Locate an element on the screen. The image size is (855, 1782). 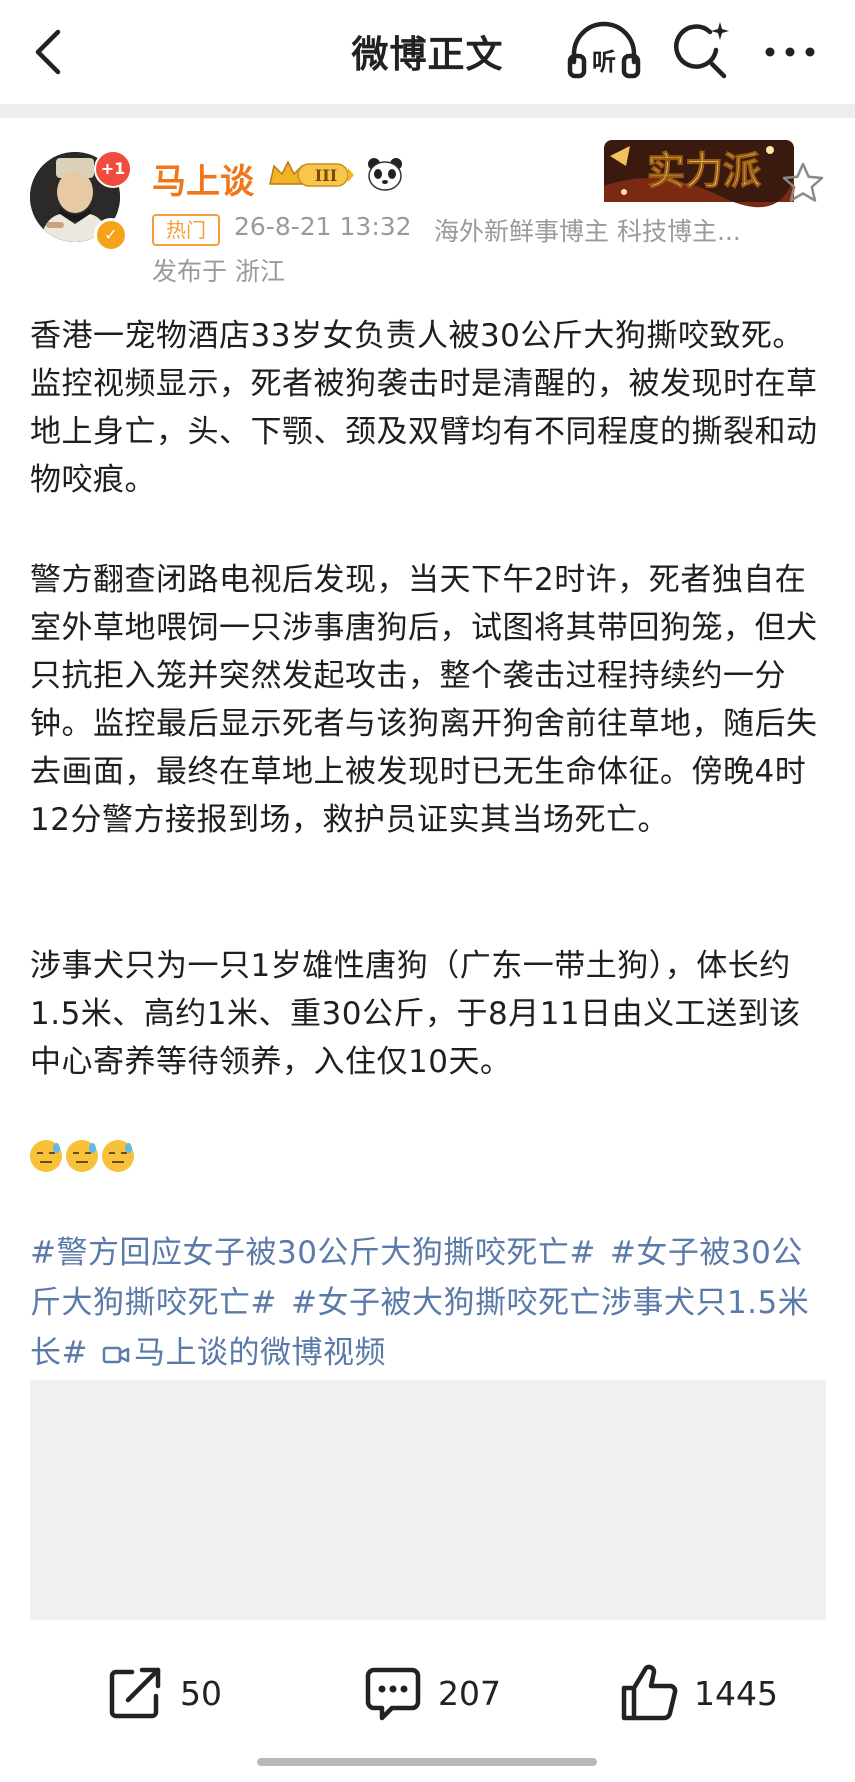
more-options-button is located at coordinates (790, 52).